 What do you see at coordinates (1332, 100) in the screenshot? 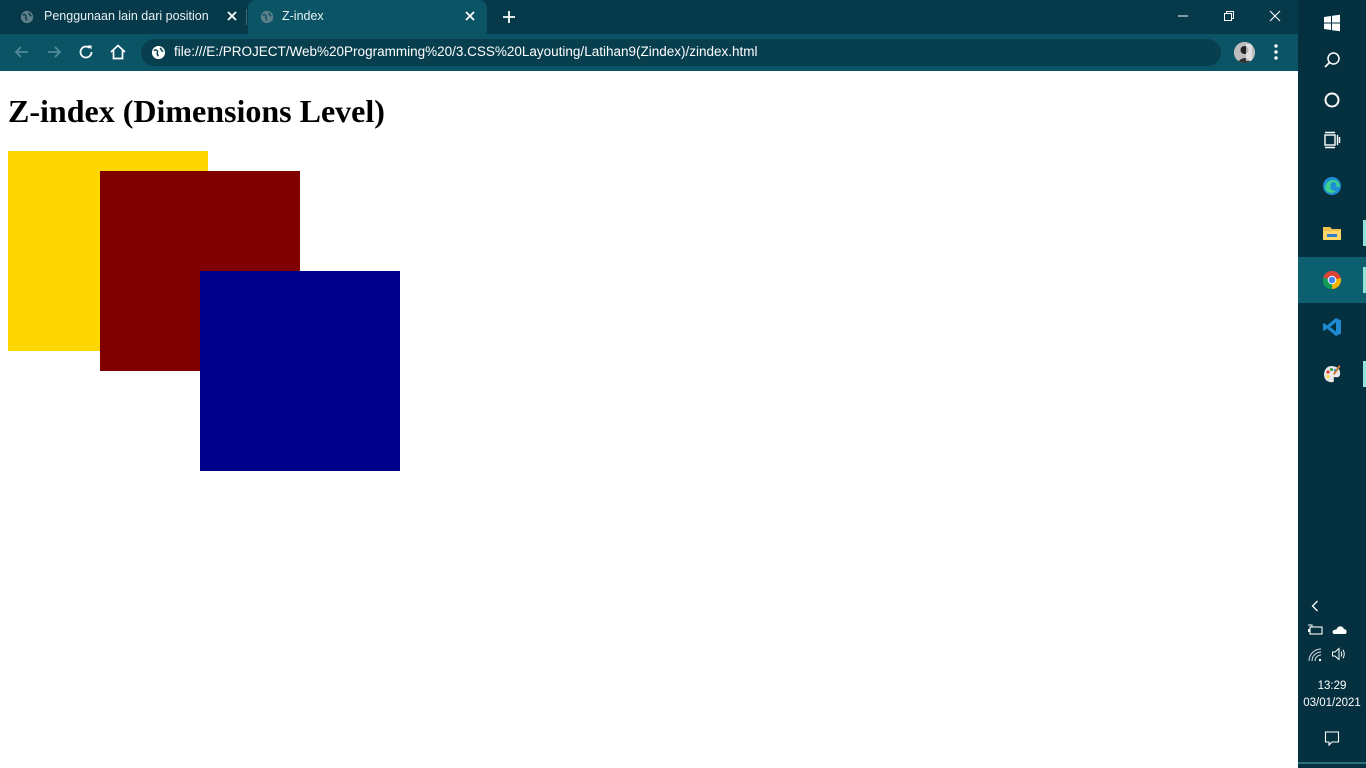
I see `cortana-circle-icon` at bounding box center [1332, 100].